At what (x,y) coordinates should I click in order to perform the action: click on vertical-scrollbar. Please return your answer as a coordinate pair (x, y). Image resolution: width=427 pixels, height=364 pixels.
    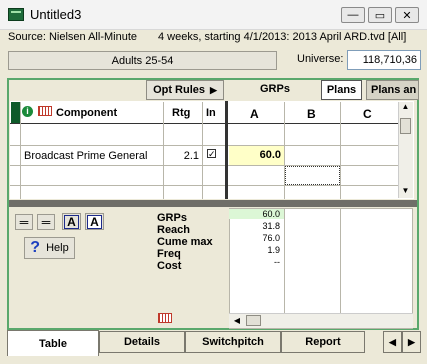
    Looking at the image, I should click on (405, 150).